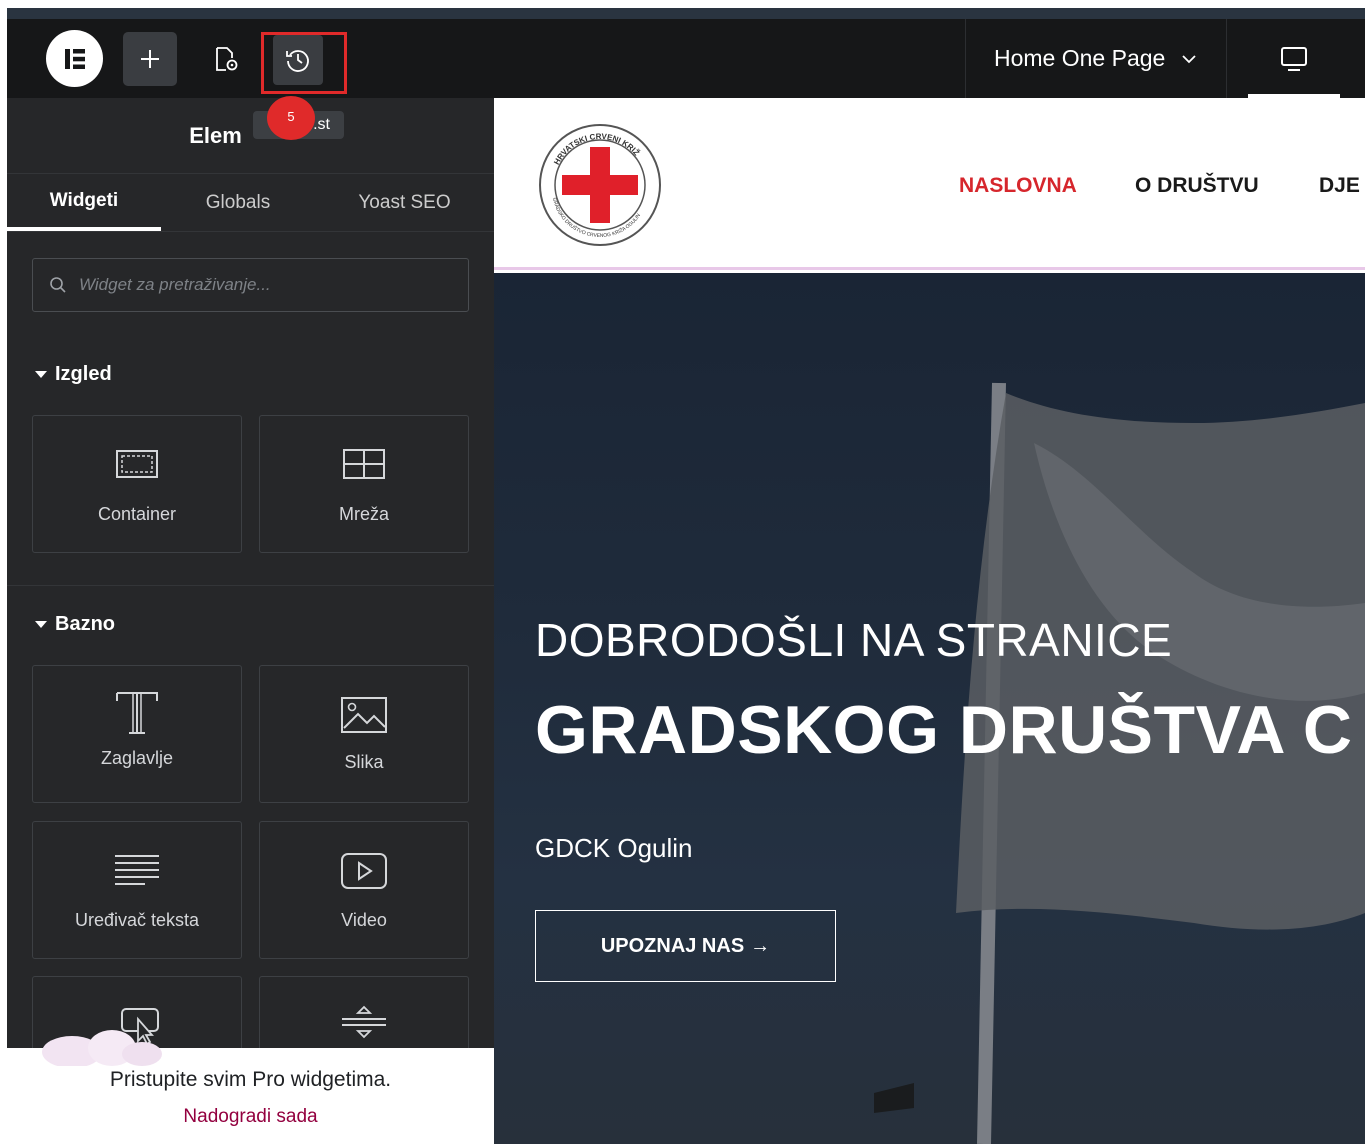 The width and height of the screenshot is (1365, 1144). What do you see at coordinates (1197, 186) in the screenshot?
I see `nav-o-drustvu: O DRUŠTVU` at bounding box center [1197, 186].